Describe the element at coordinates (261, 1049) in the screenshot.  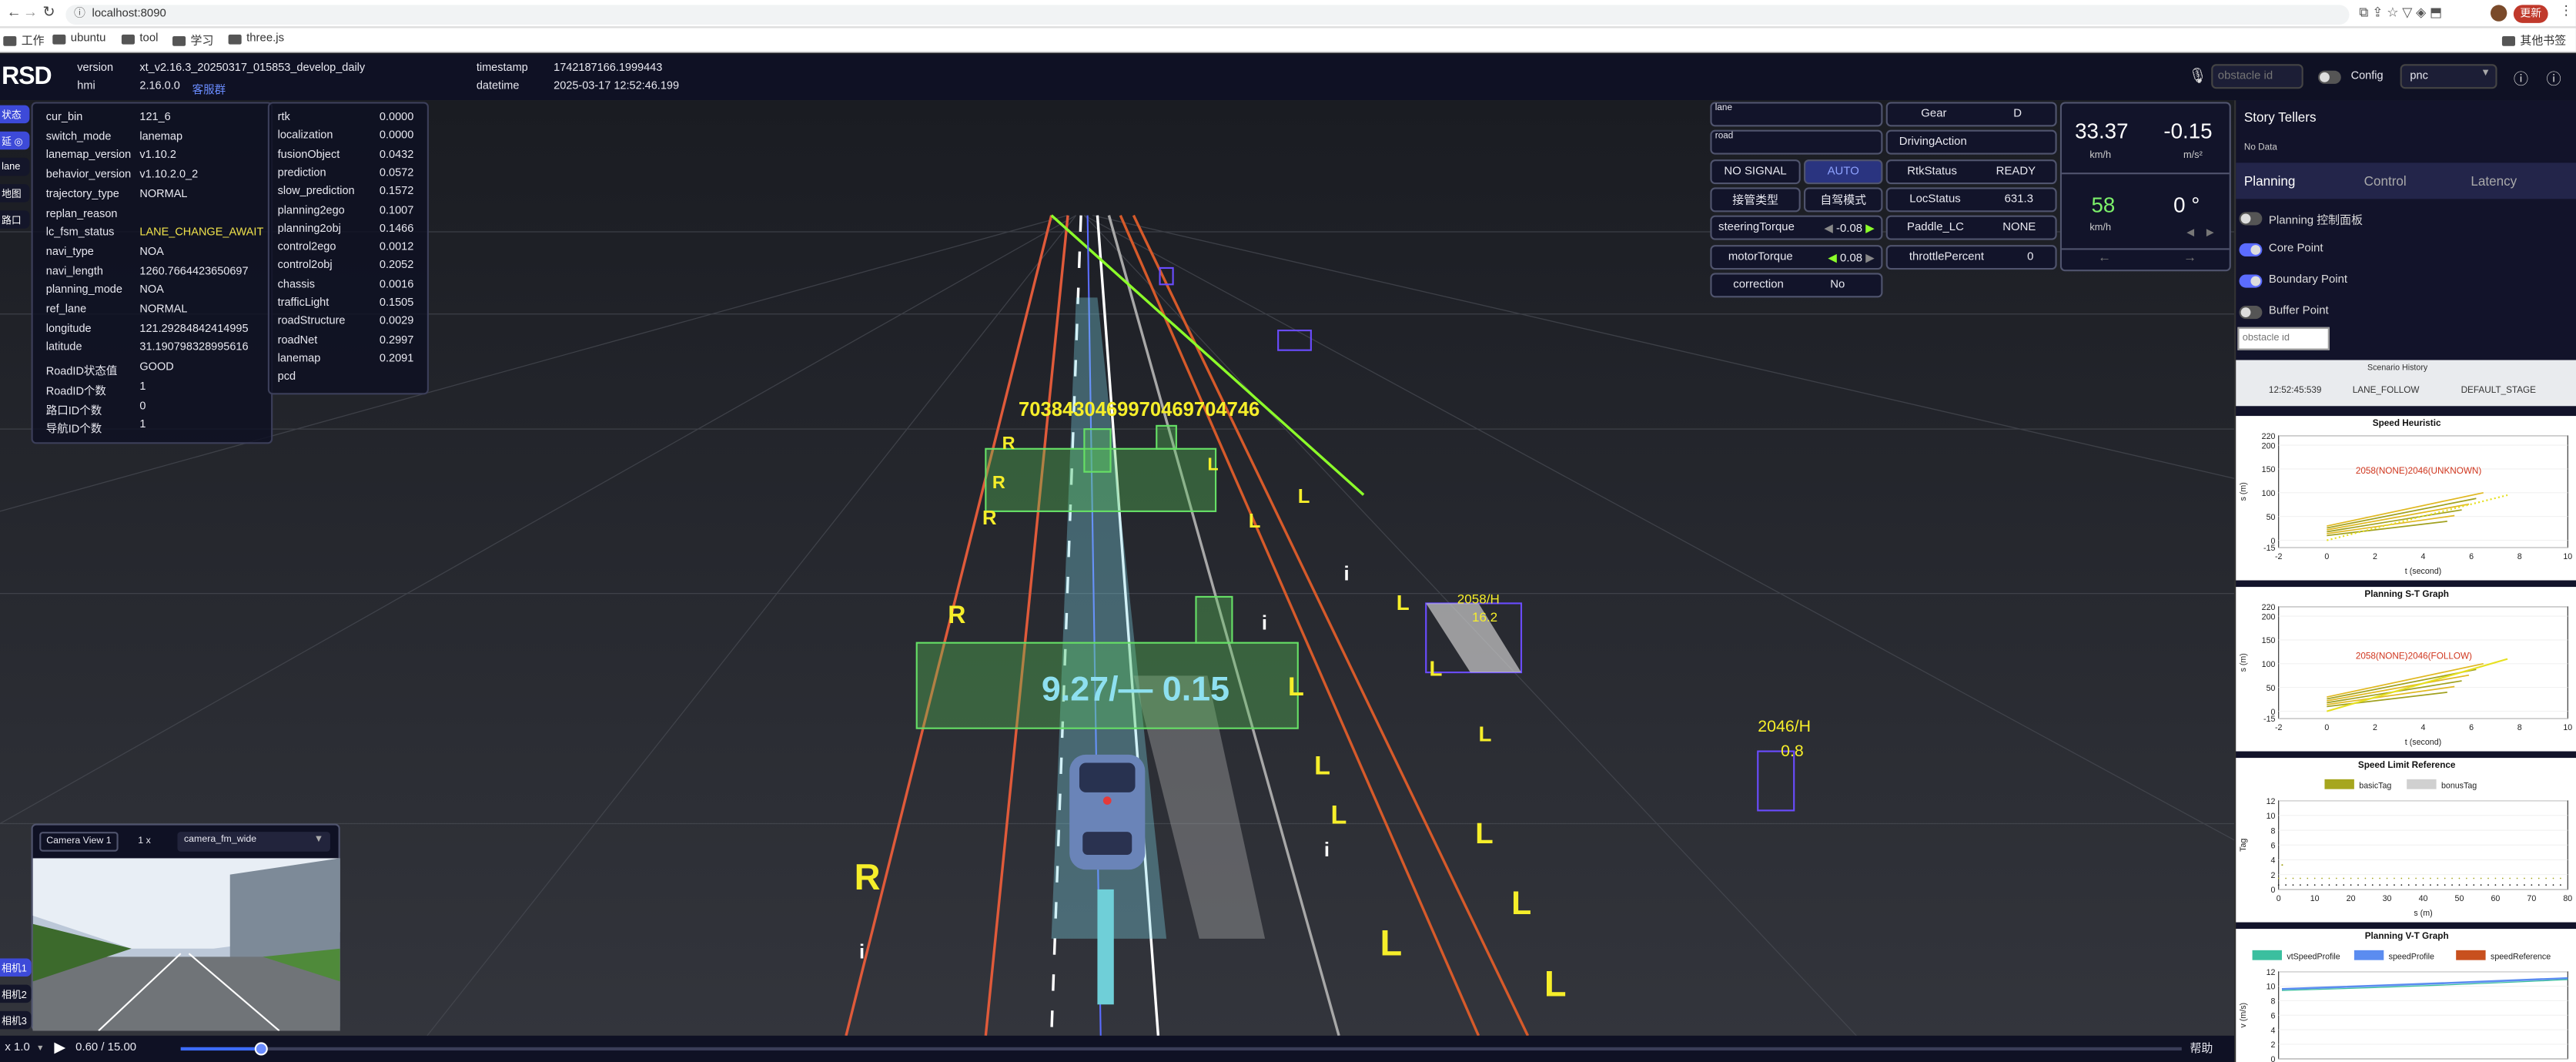
I see `playback-slider-handle` at that location.